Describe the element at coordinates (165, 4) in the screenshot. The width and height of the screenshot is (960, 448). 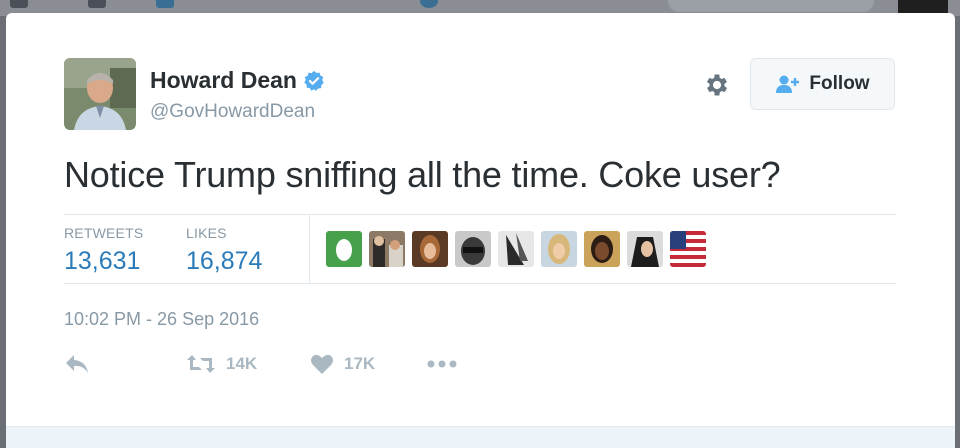
I see `background-notifications-icon` at that location.